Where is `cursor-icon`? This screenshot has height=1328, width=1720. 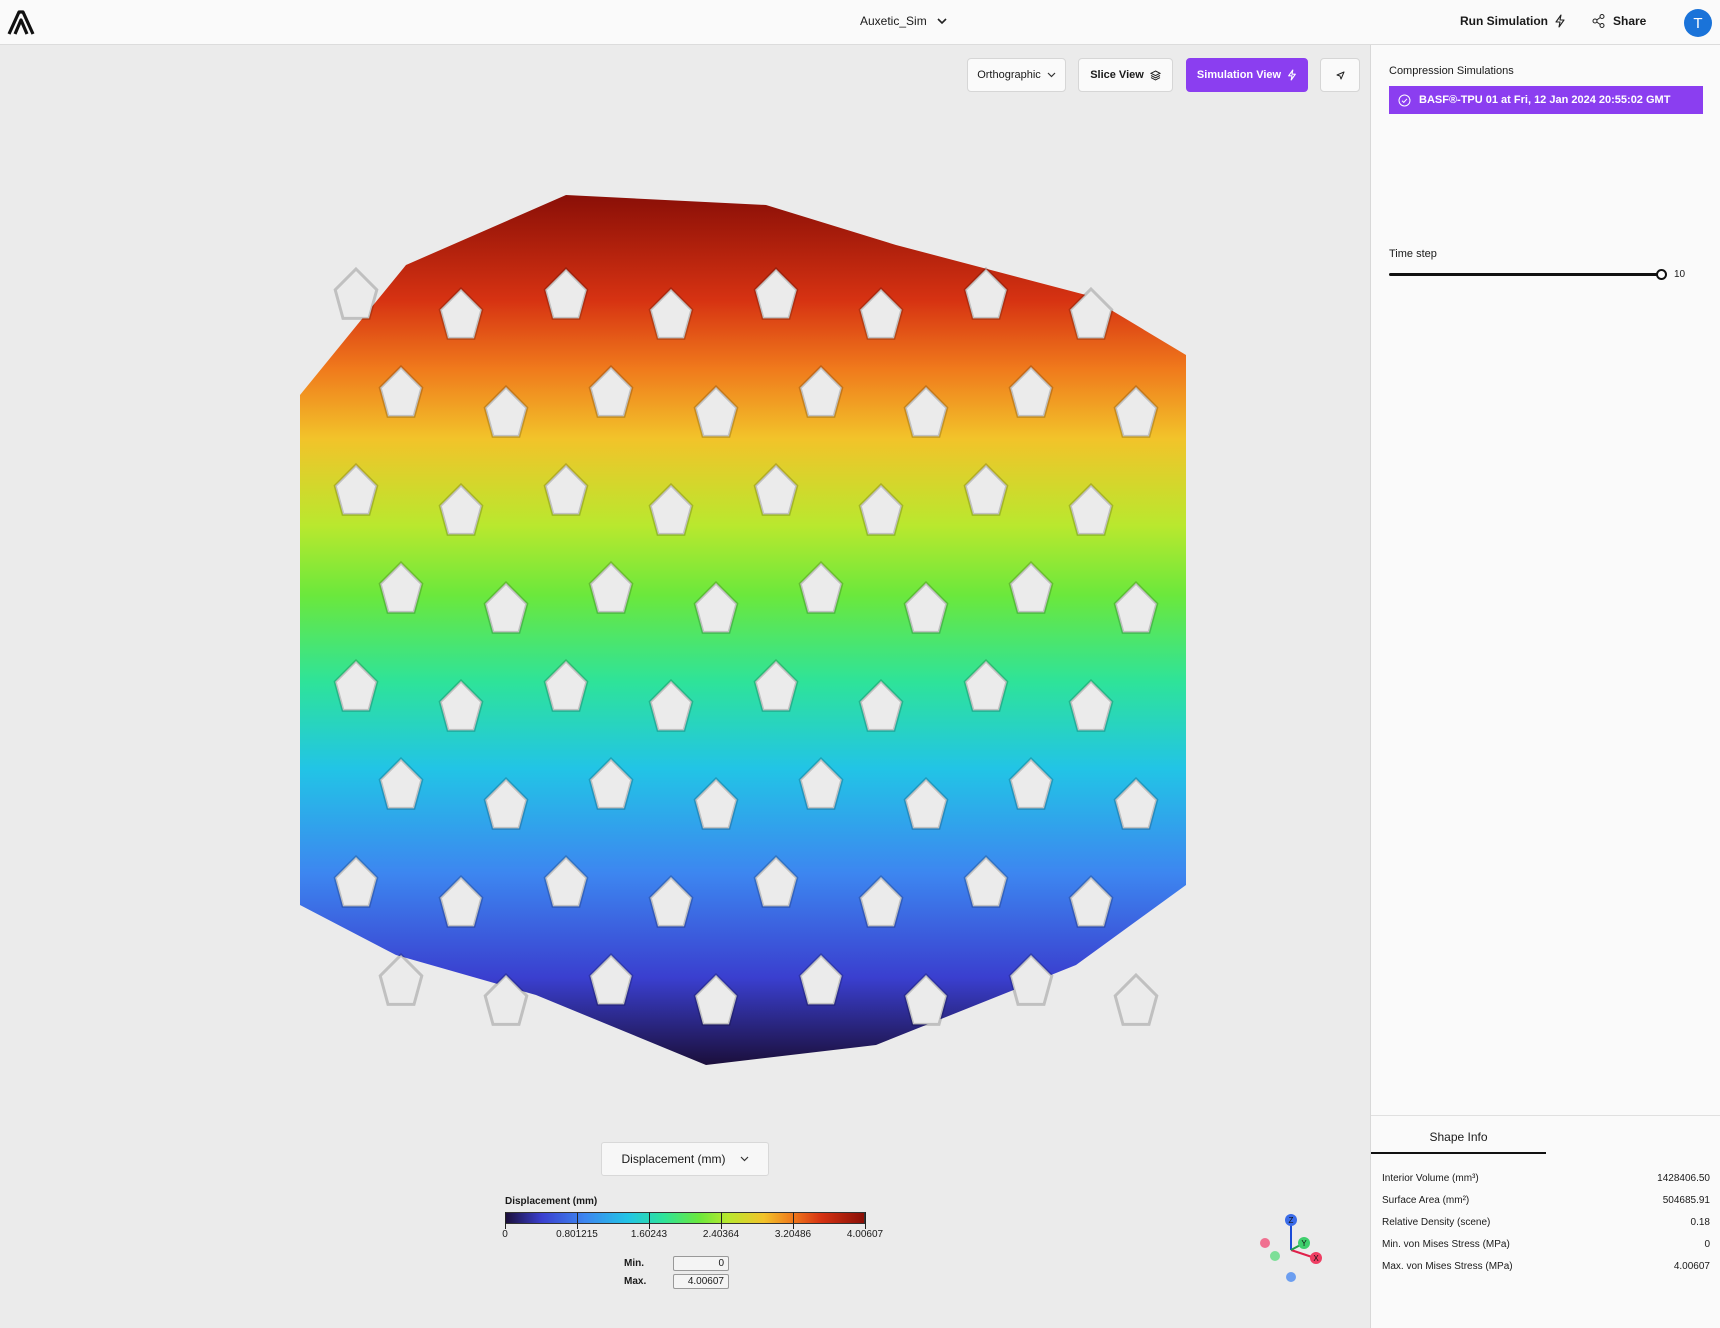 cursor-icon is located at coordinates (1340, 75).